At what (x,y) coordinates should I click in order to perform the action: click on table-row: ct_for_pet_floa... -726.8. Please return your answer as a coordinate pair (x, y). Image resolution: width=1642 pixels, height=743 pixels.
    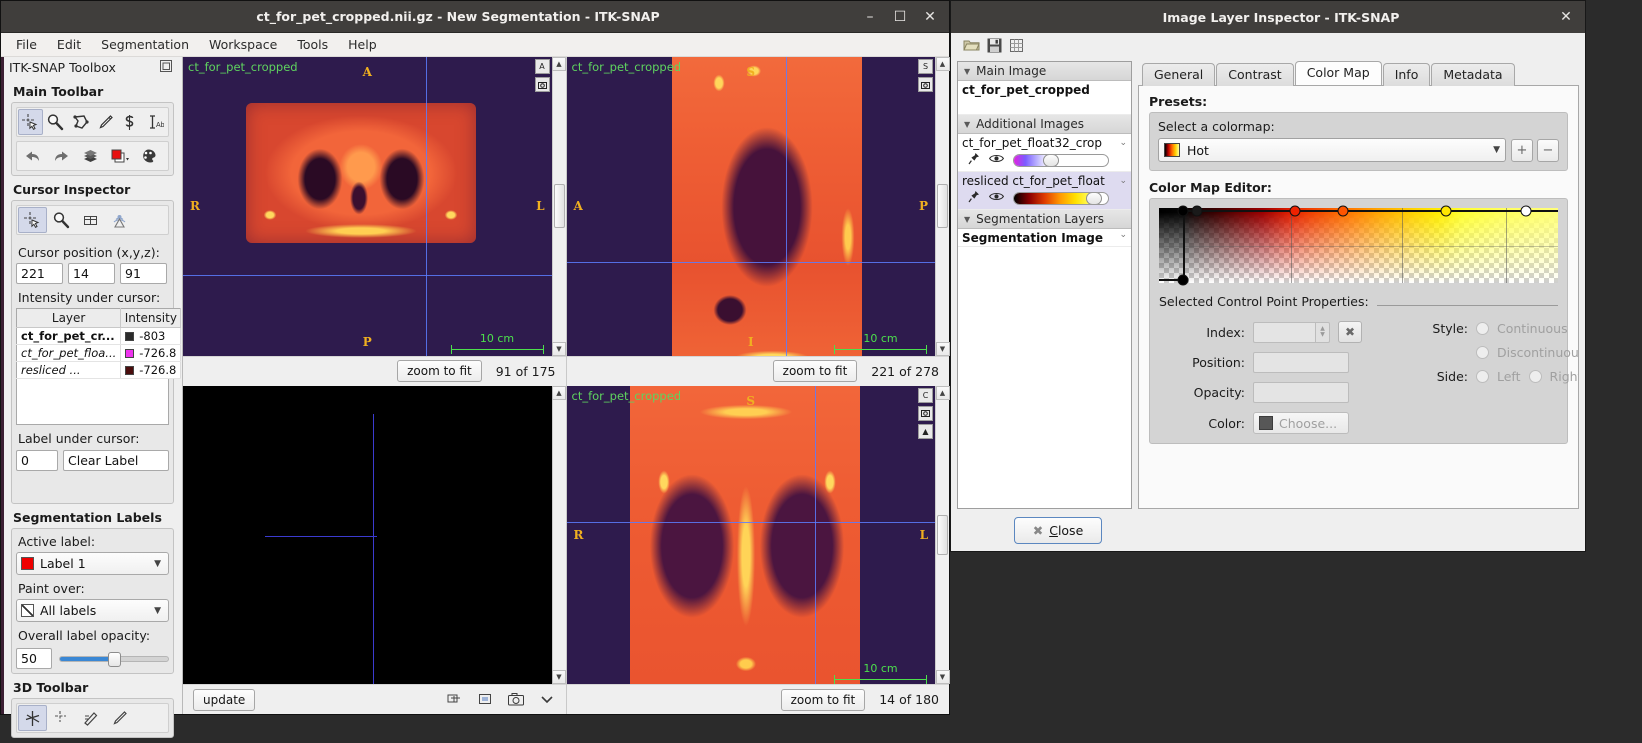
    Looking at the image, I should click on (99, 353).